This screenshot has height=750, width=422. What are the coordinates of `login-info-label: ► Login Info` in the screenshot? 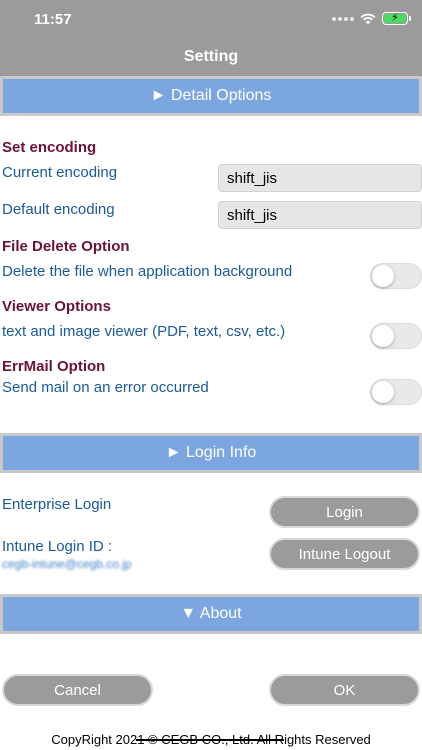 It's located at (211, 453).